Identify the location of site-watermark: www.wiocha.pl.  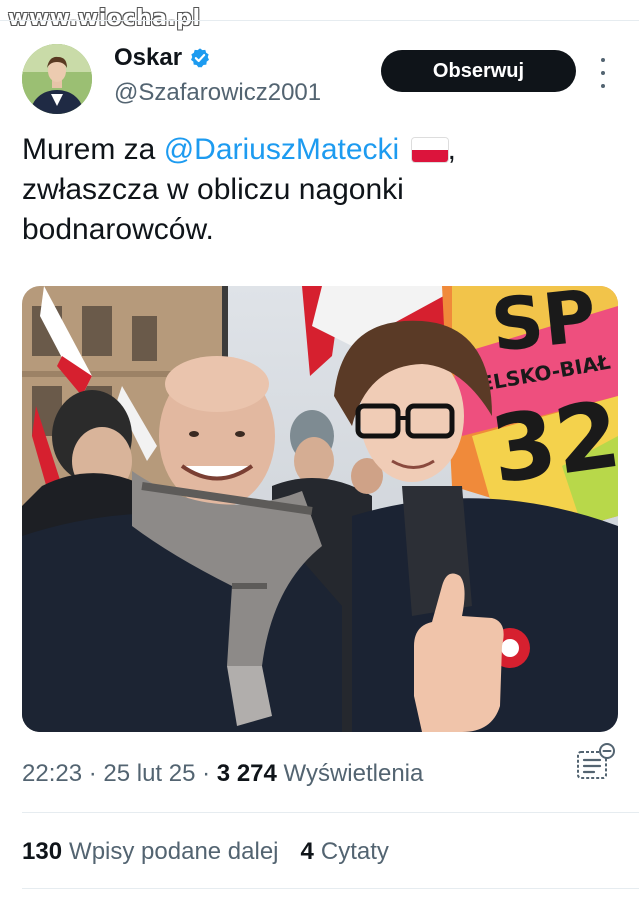
(104, 18).